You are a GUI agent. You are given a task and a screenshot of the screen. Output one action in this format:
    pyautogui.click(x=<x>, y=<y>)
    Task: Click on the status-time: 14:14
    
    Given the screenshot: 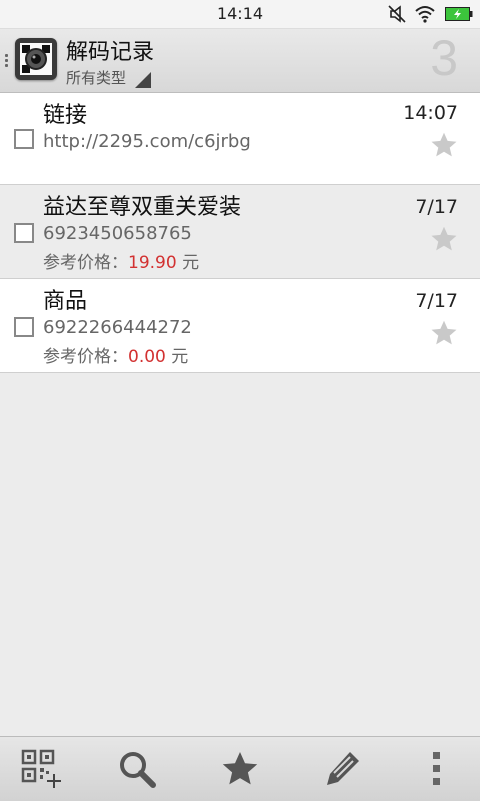 What is the action you would take?
    pyautogui.click(x=240, y=13)
    